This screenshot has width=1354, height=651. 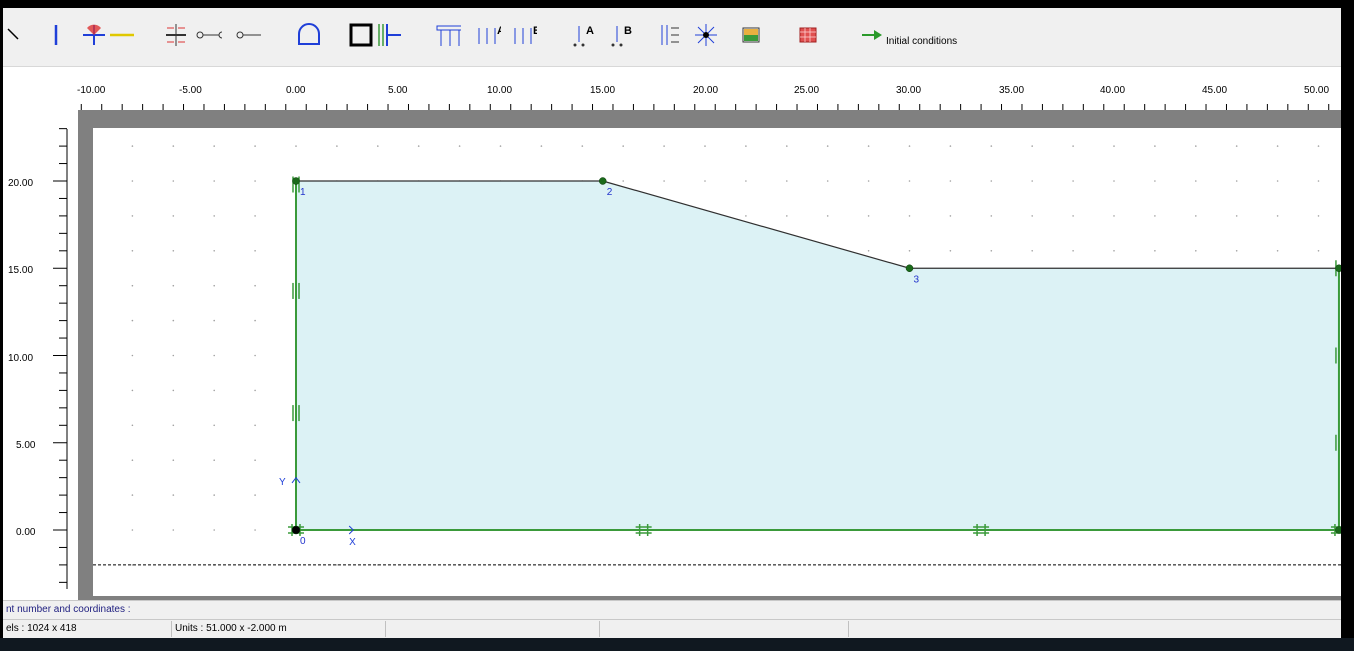 What do you see at coordinates (524, 35) in the screenshot?
I see `distributed-load-b-icon: B` at bounding box center [524, 35].